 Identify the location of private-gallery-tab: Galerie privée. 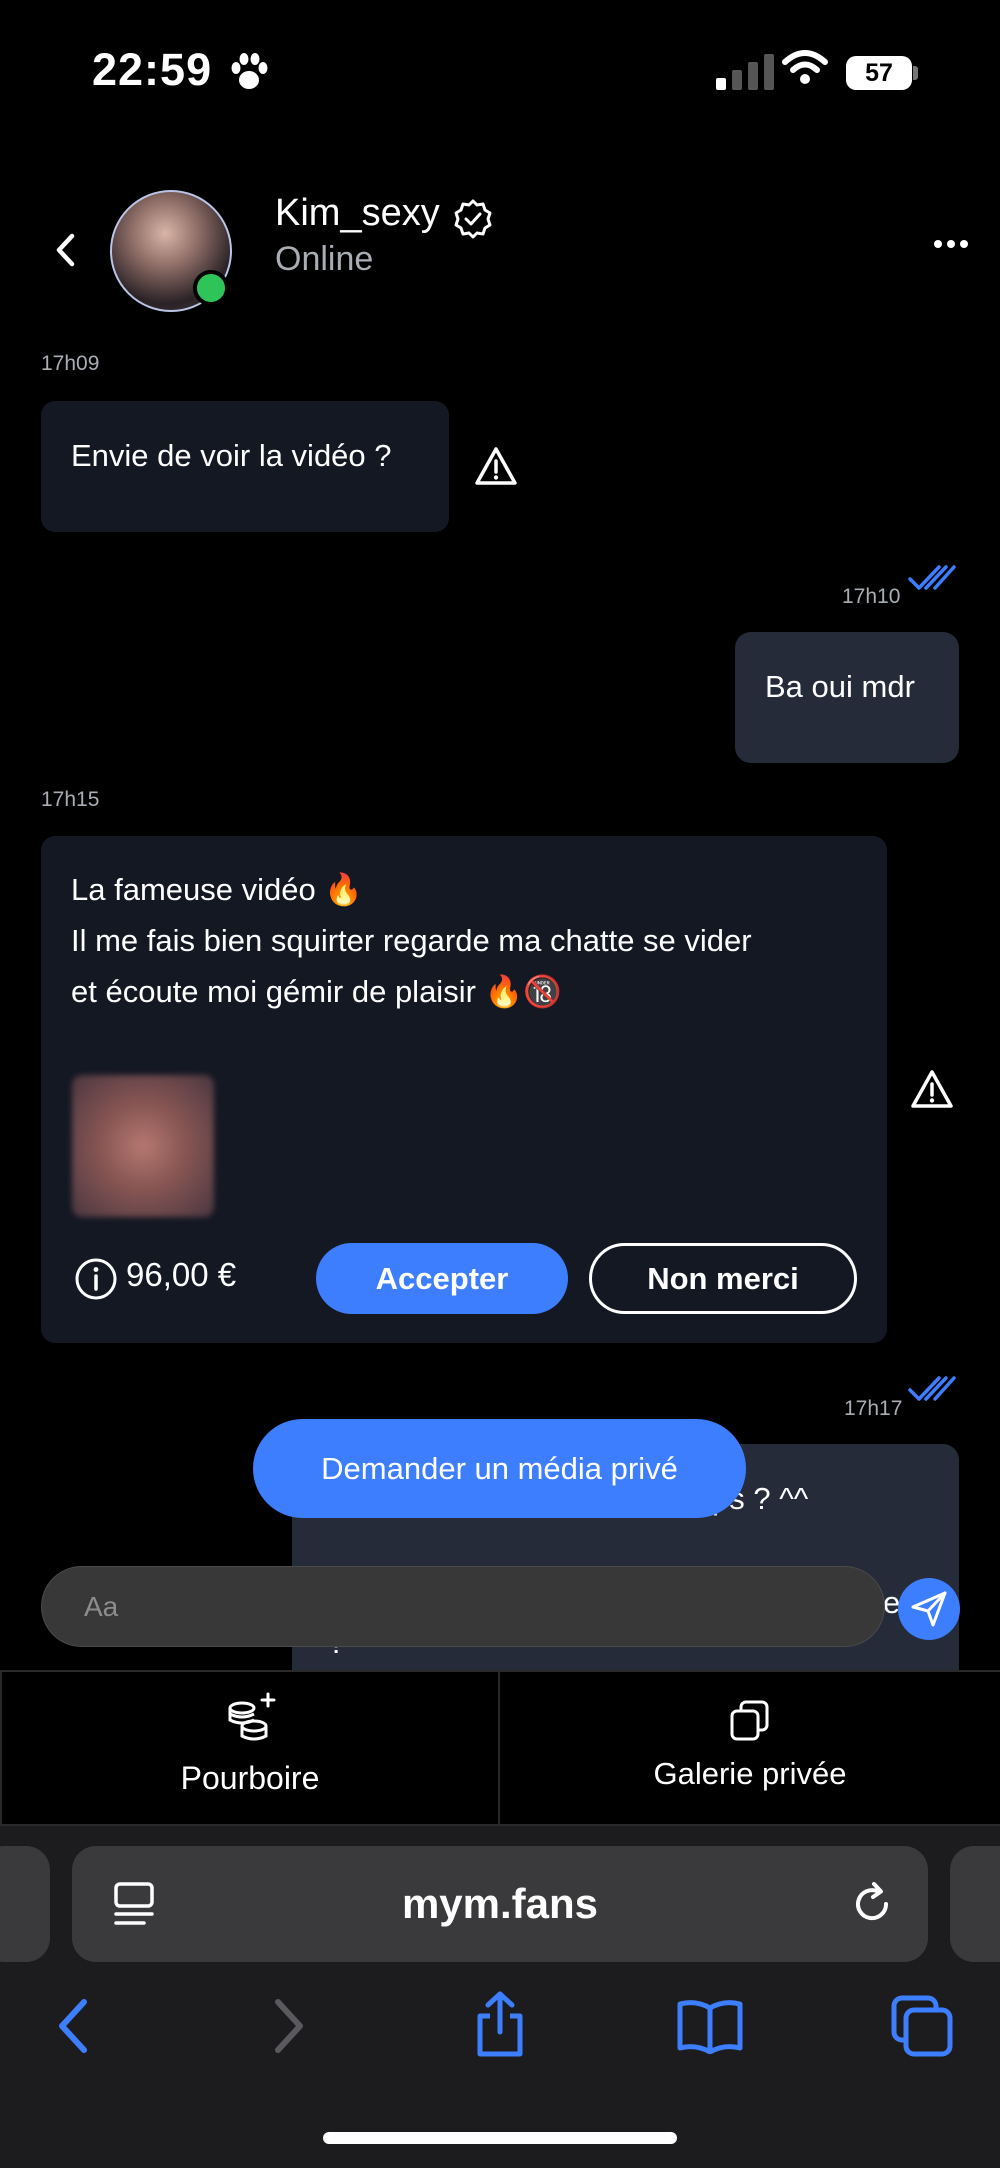
(750, 1748).